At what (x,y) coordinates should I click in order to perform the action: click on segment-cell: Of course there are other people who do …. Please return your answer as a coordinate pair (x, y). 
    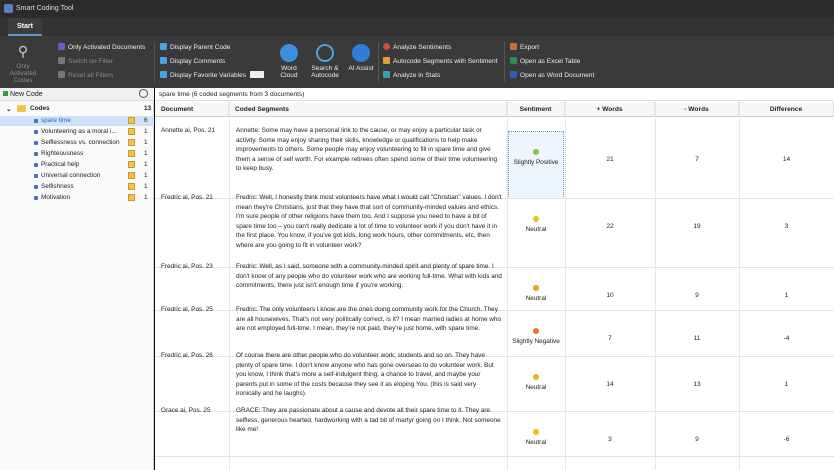
    Looking at the image, I should click on (369, 375).